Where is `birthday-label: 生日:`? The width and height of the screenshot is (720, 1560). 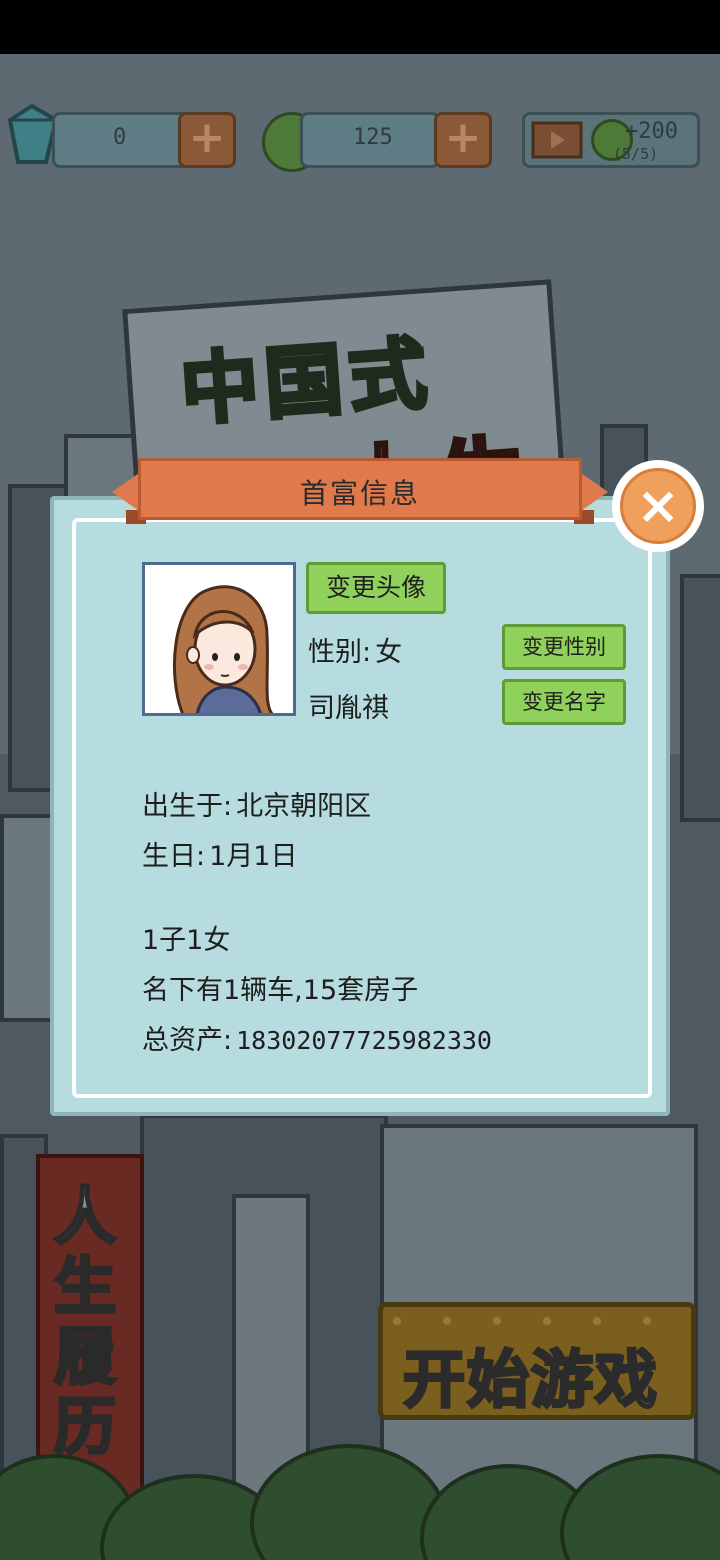
birthday-label: 生日: is located at coordinates (174, 856).